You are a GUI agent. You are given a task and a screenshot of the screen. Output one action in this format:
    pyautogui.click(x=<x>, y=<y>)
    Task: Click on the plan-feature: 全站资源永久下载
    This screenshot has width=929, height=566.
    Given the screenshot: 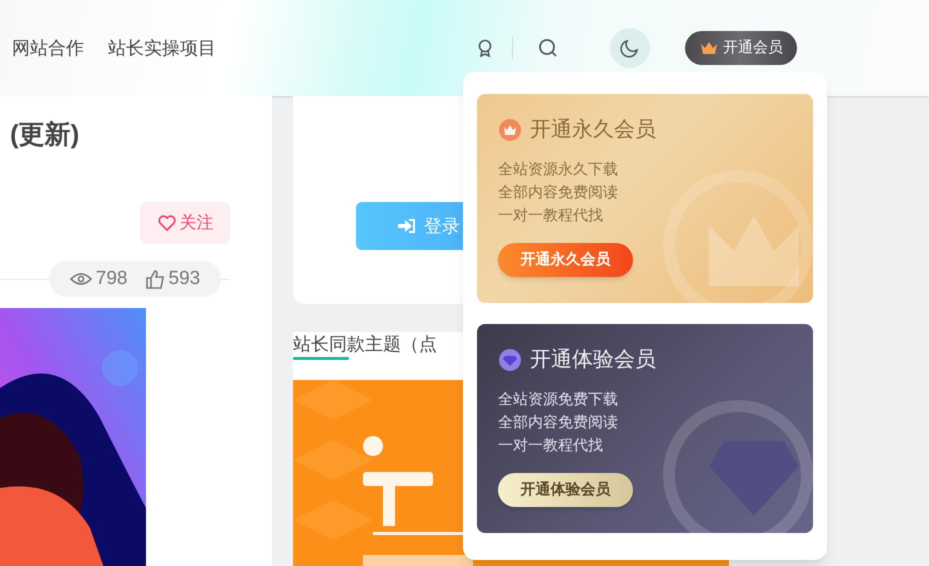 What is the action you would take?
    pyautogui.click(x=558, y=170)
    